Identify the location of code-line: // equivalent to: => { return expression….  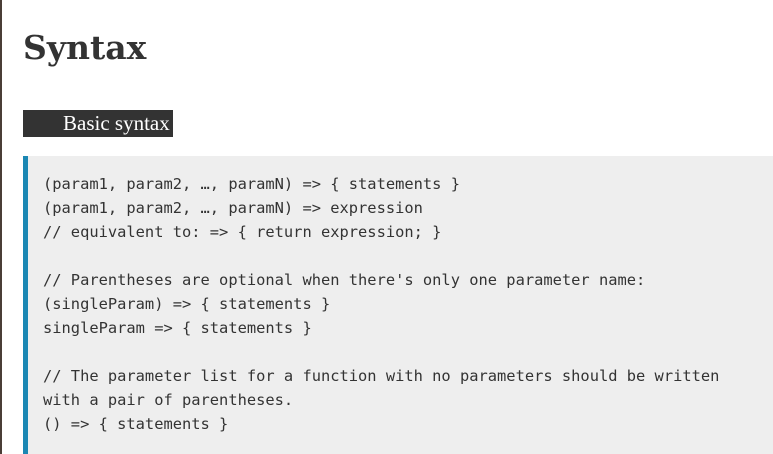
(242, 232).